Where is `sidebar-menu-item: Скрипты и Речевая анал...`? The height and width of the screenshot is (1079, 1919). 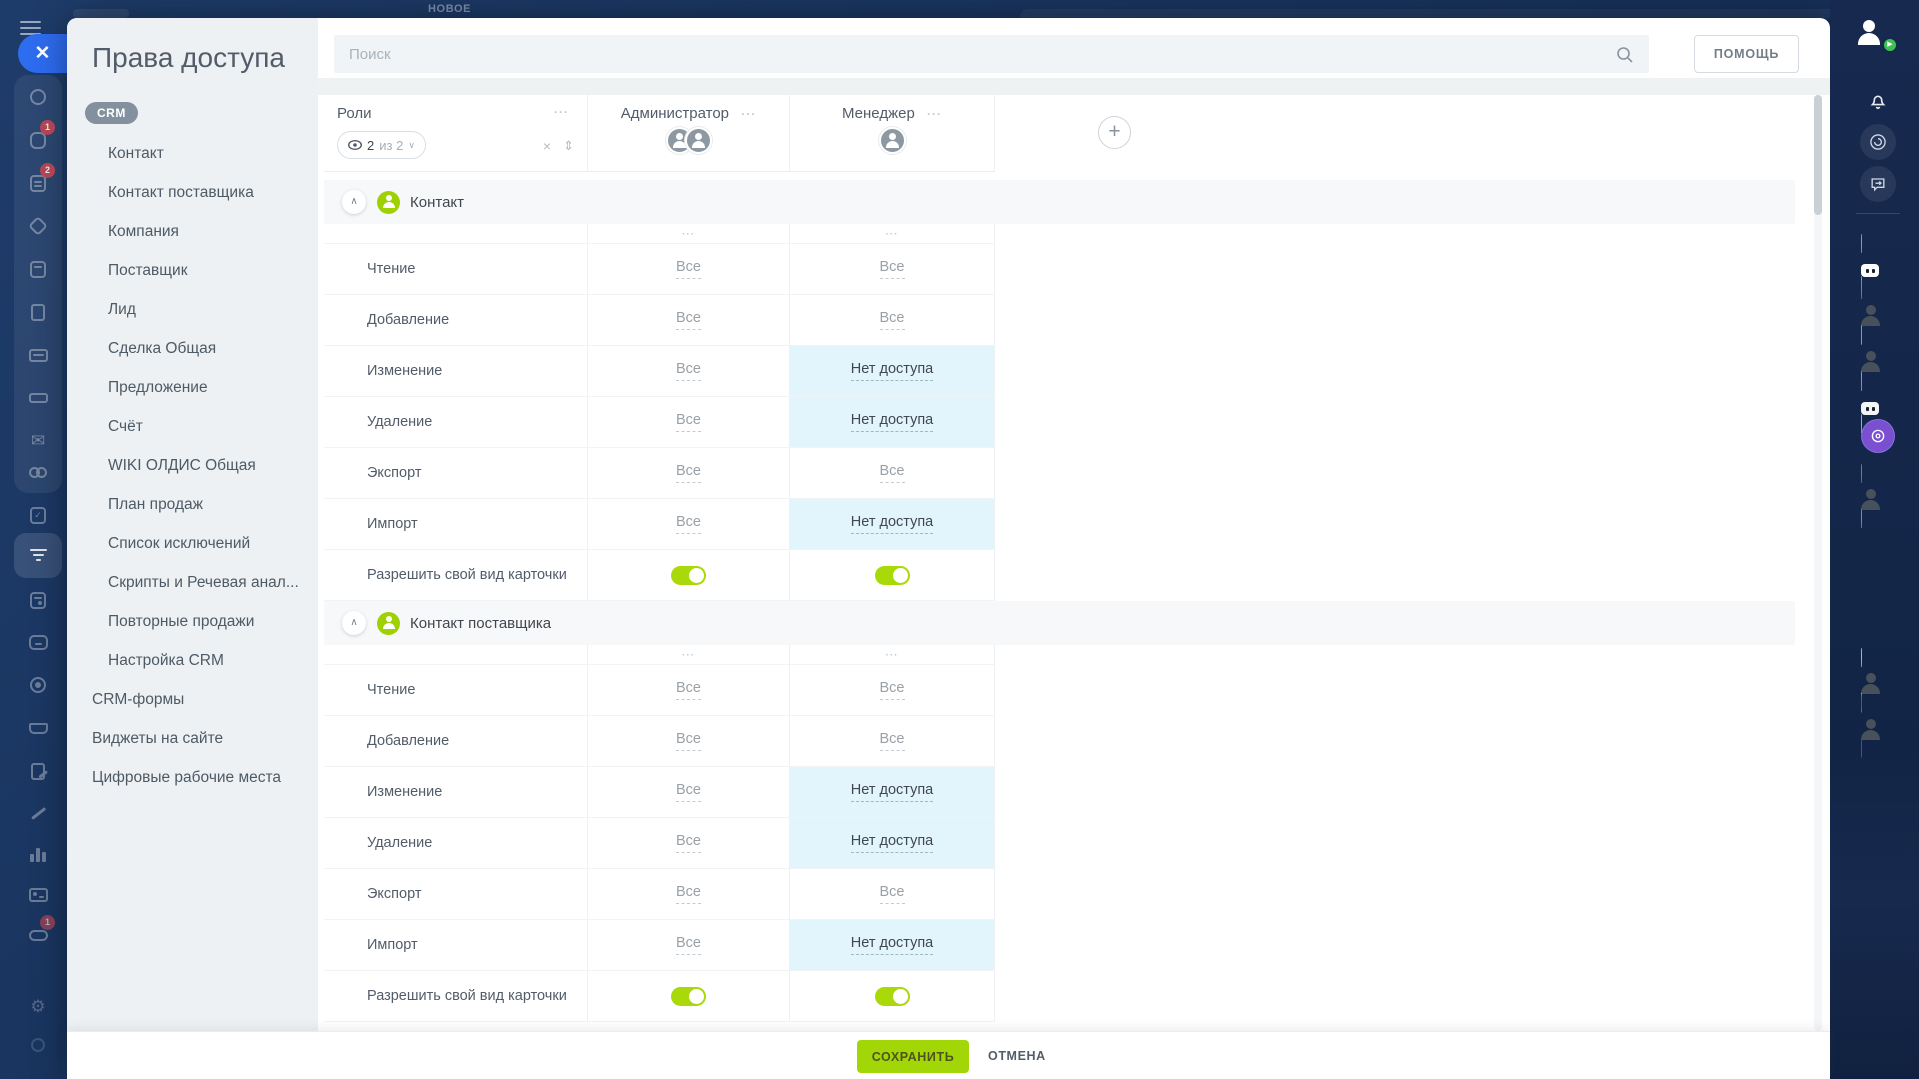 sidebar-menu-item: Скрипты и Речевая анал... is located at coordinates (192, 582).